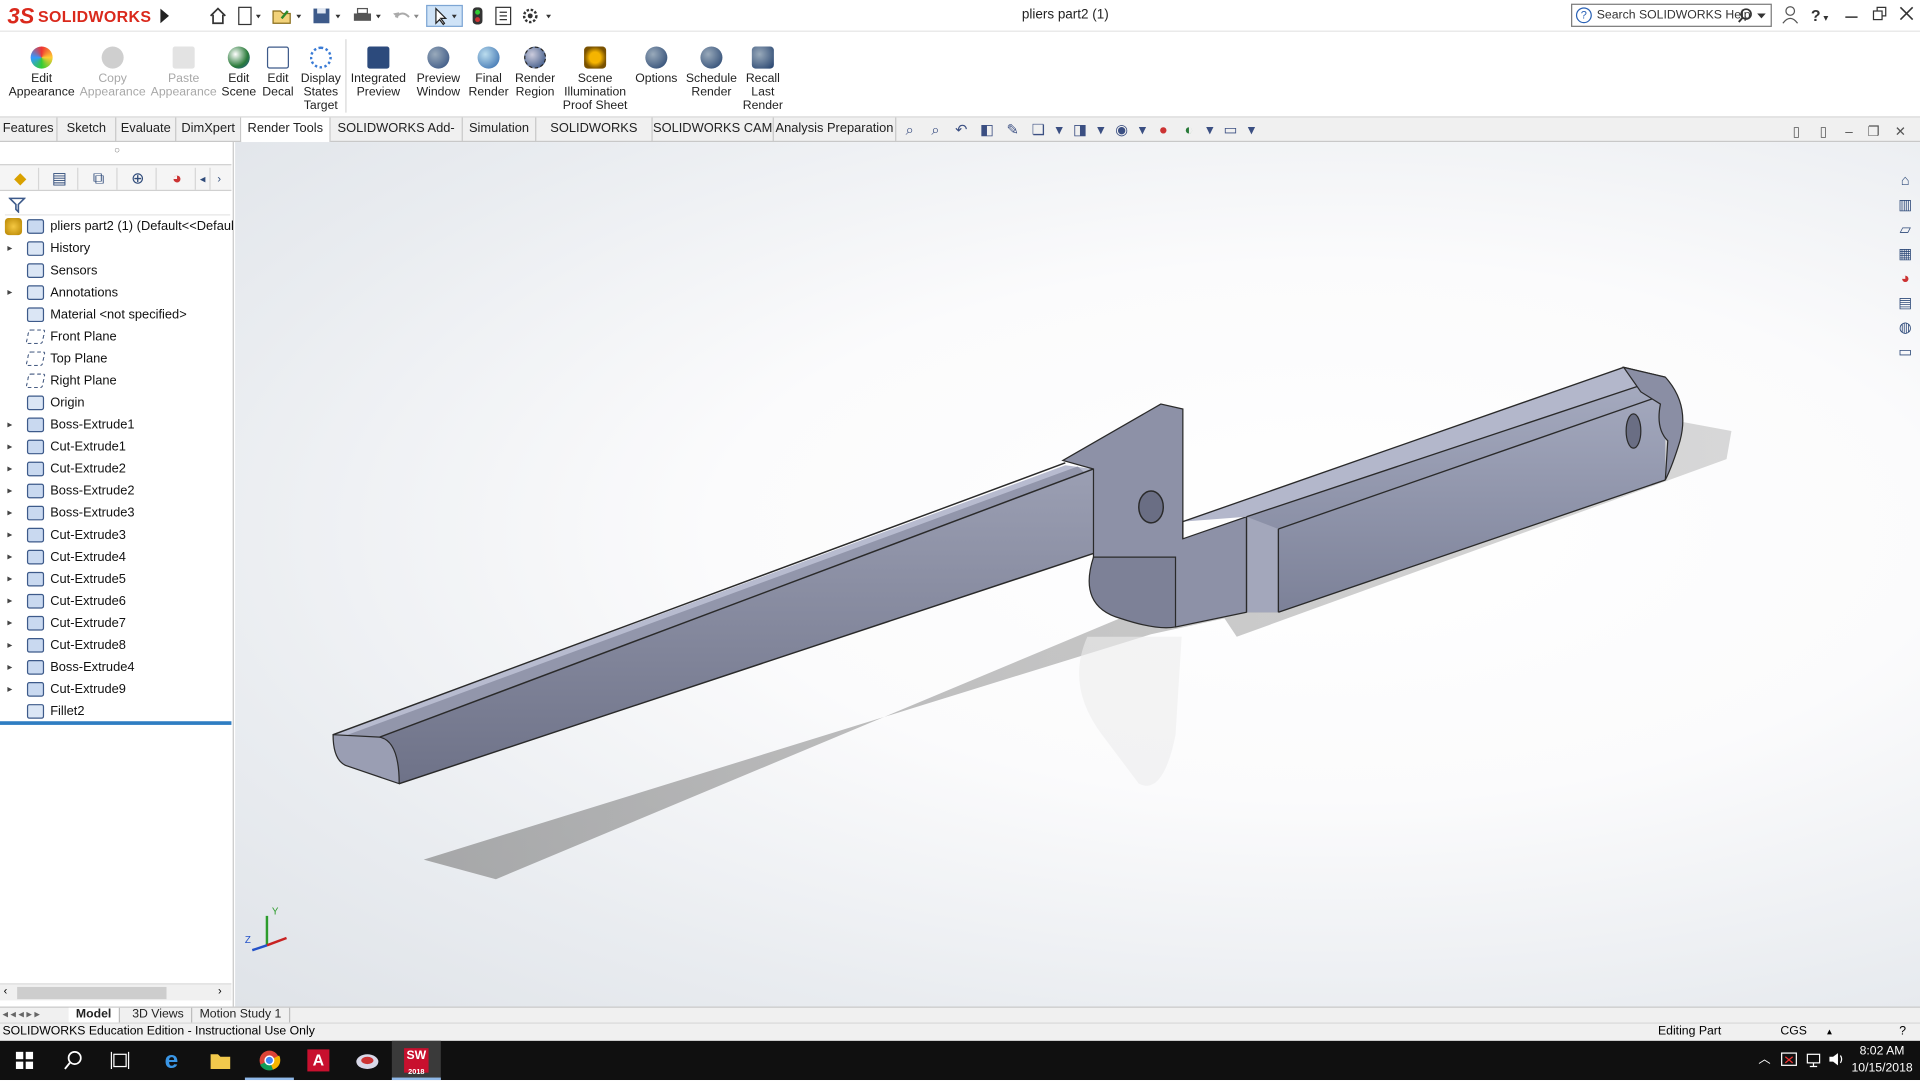  I want to click on design-library-icon: ▥, so click(1905, 204).